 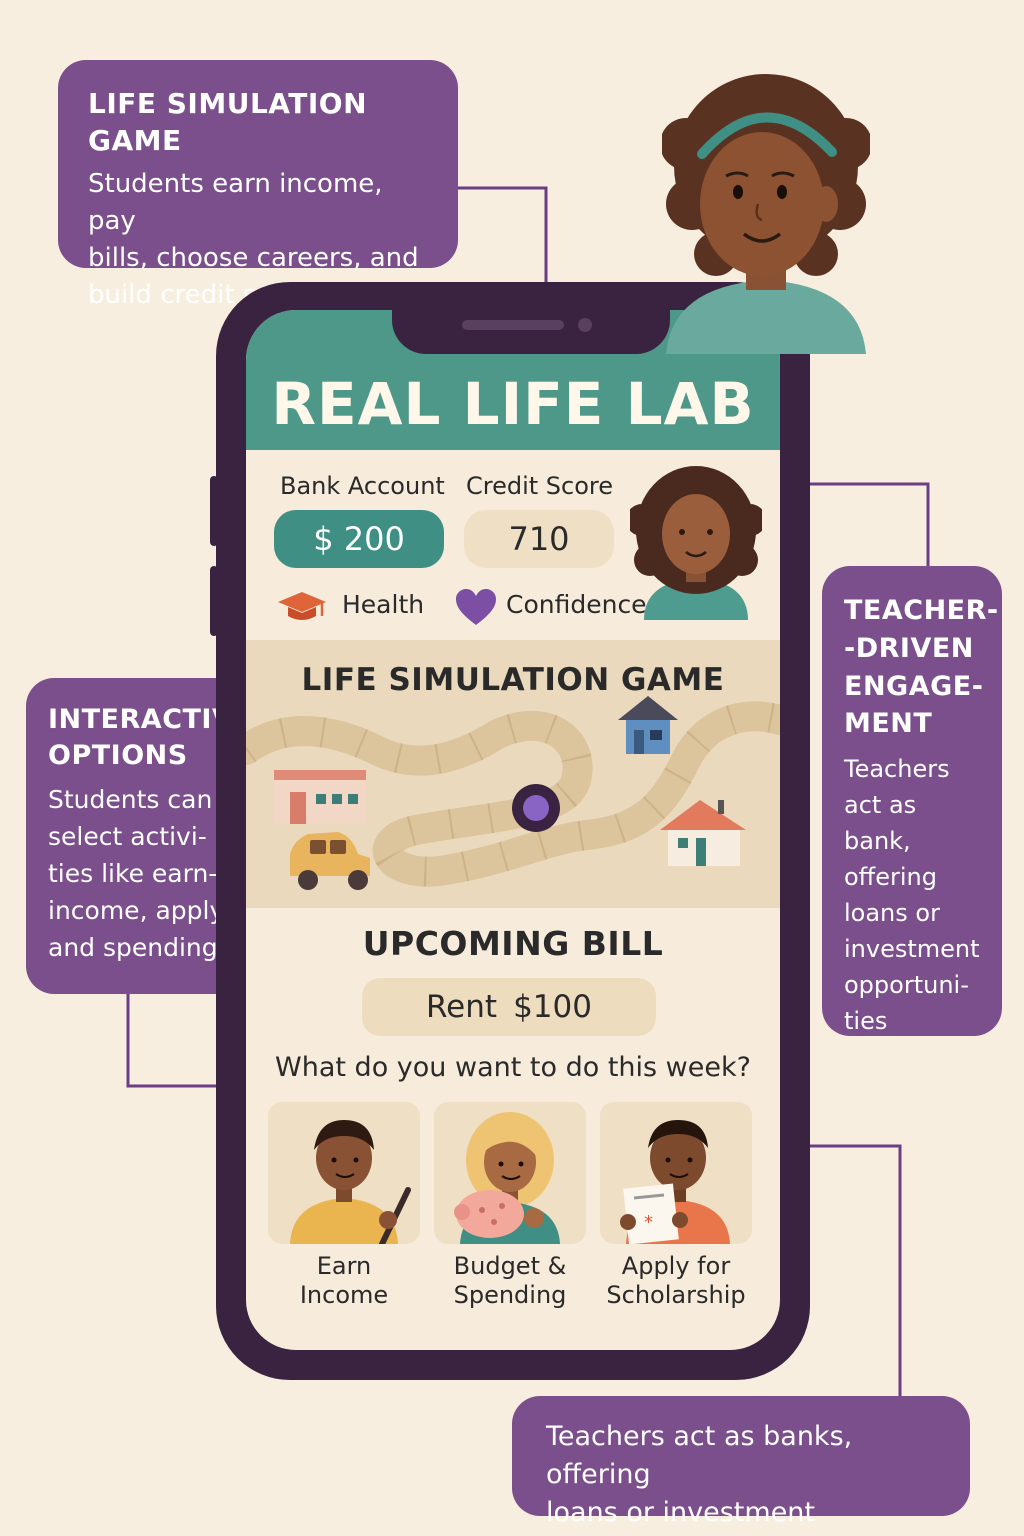 I want to click on credit-score-value: 710, so click(x=539, y=539).